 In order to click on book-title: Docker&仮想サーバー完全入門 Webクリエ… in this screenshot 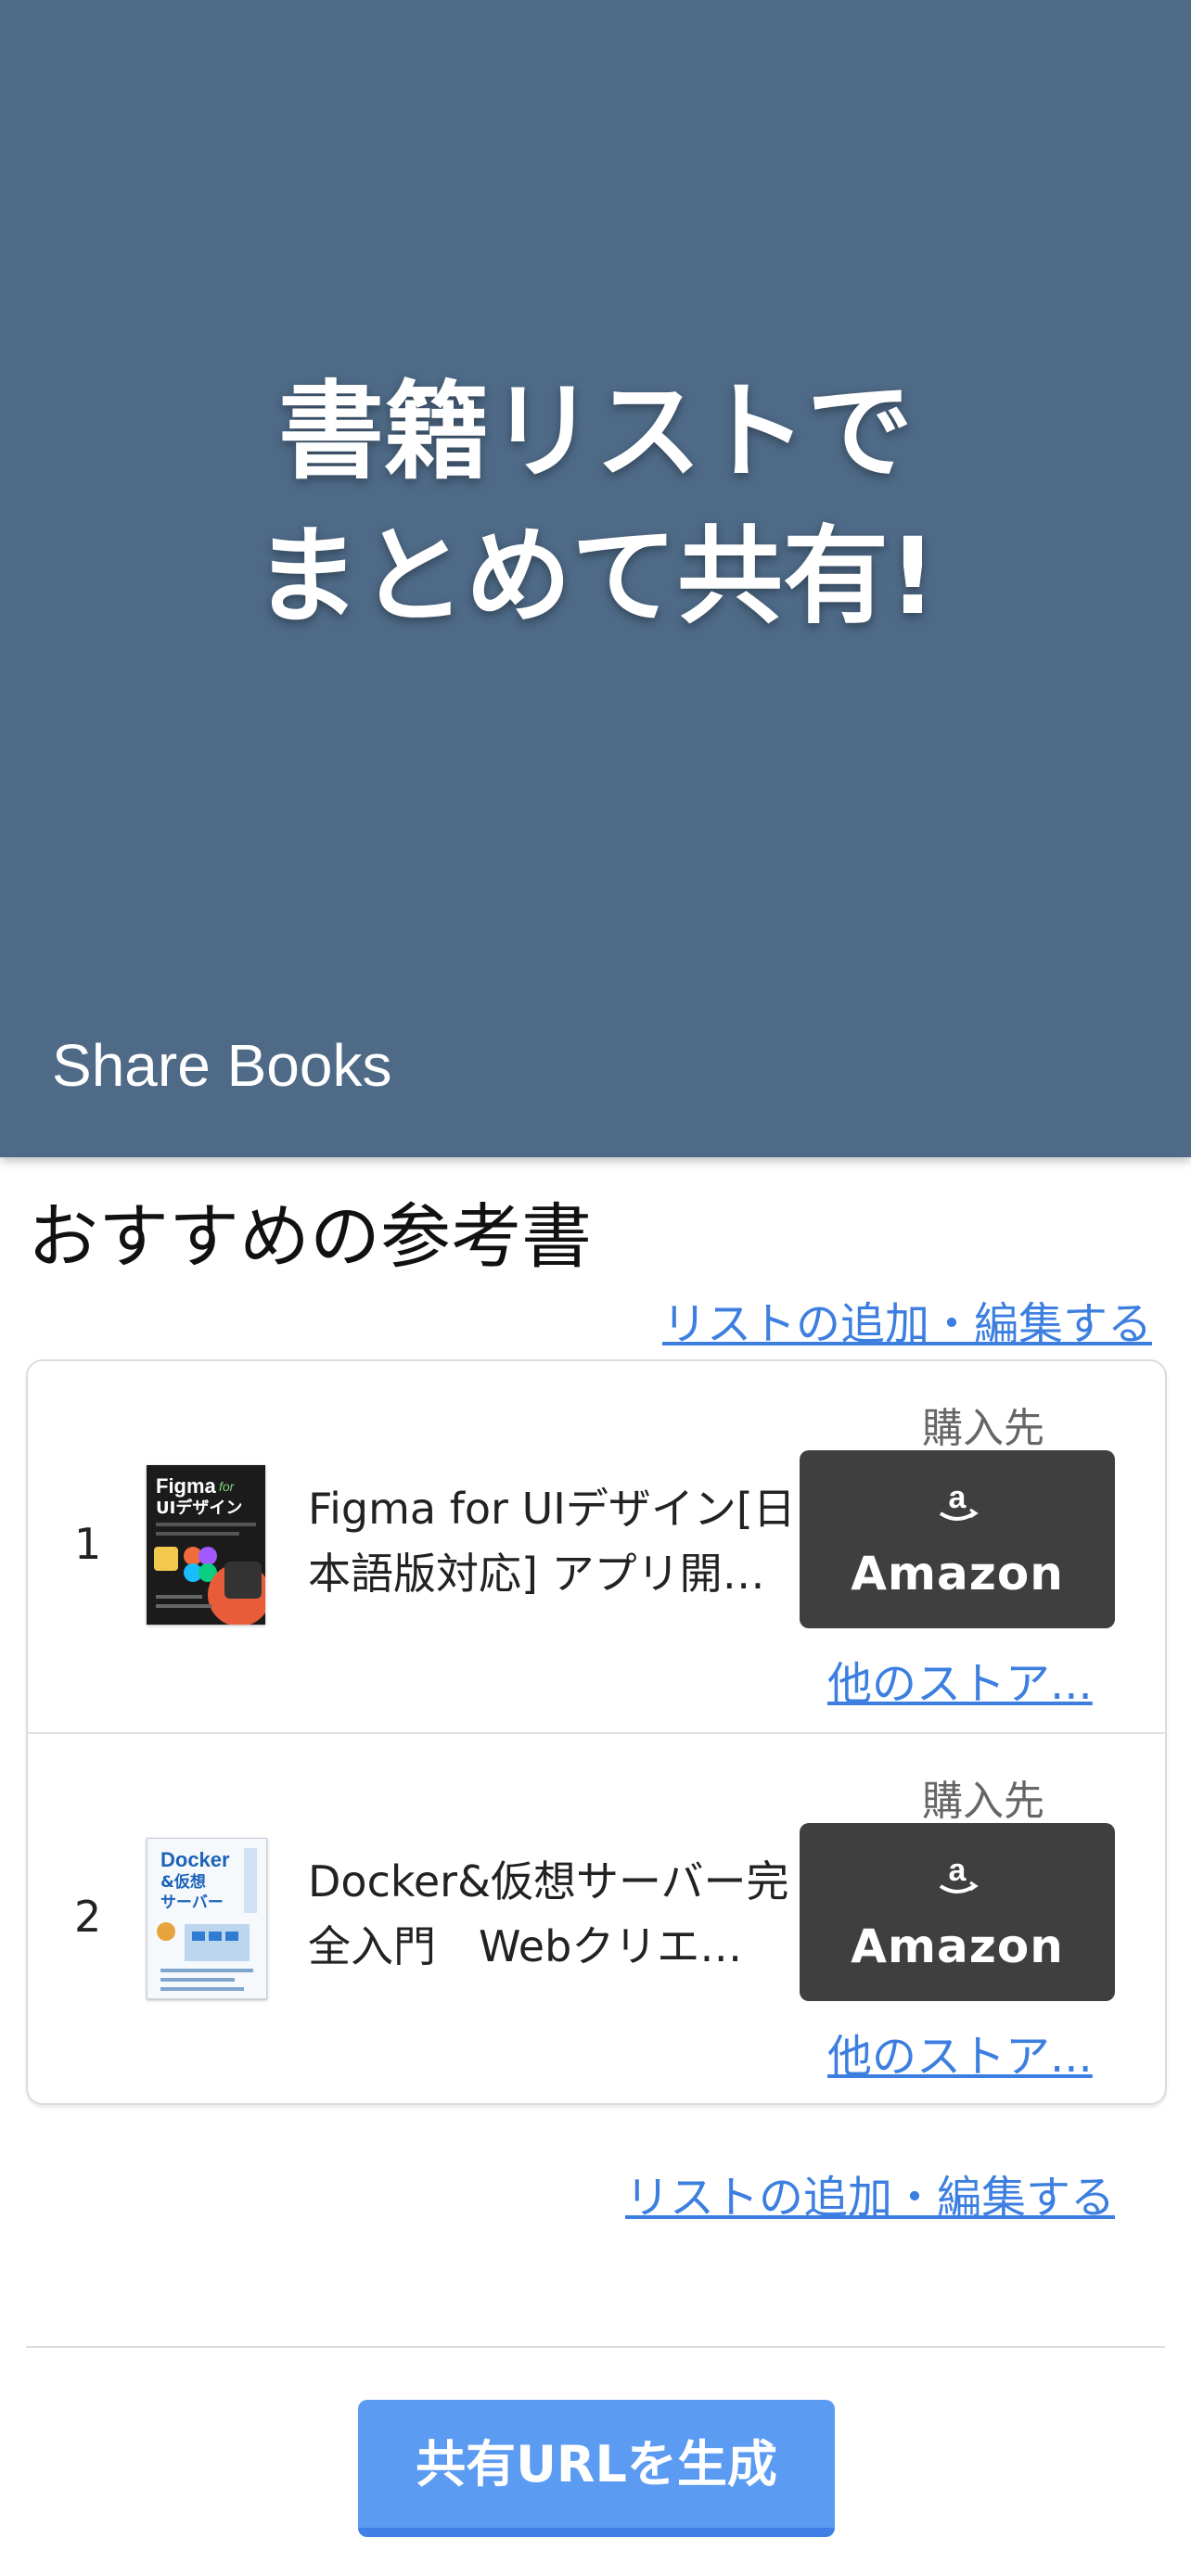, I will do `click(565, 1914)`.